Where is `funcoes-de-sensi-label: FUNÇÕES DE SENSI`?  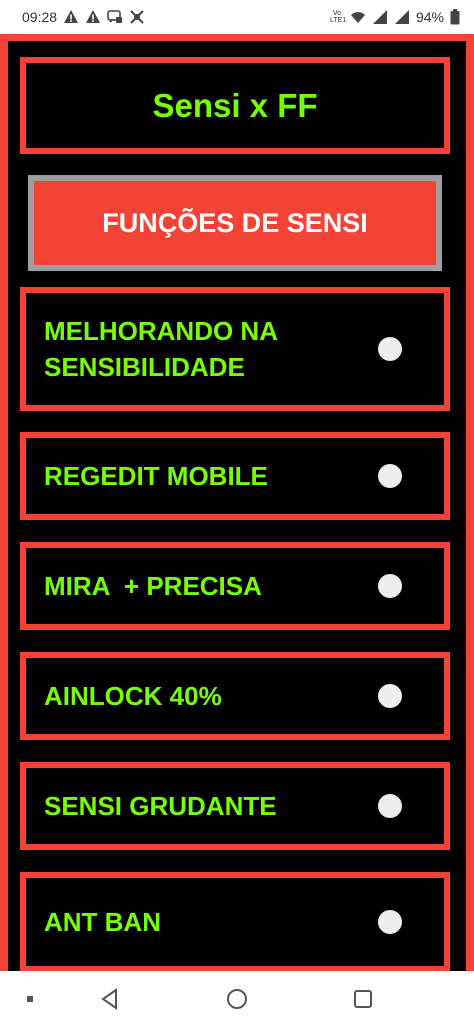
funcoes-de-sensi-label: FUNÇÕES DE SENSI is located at coordinates (235, 222).